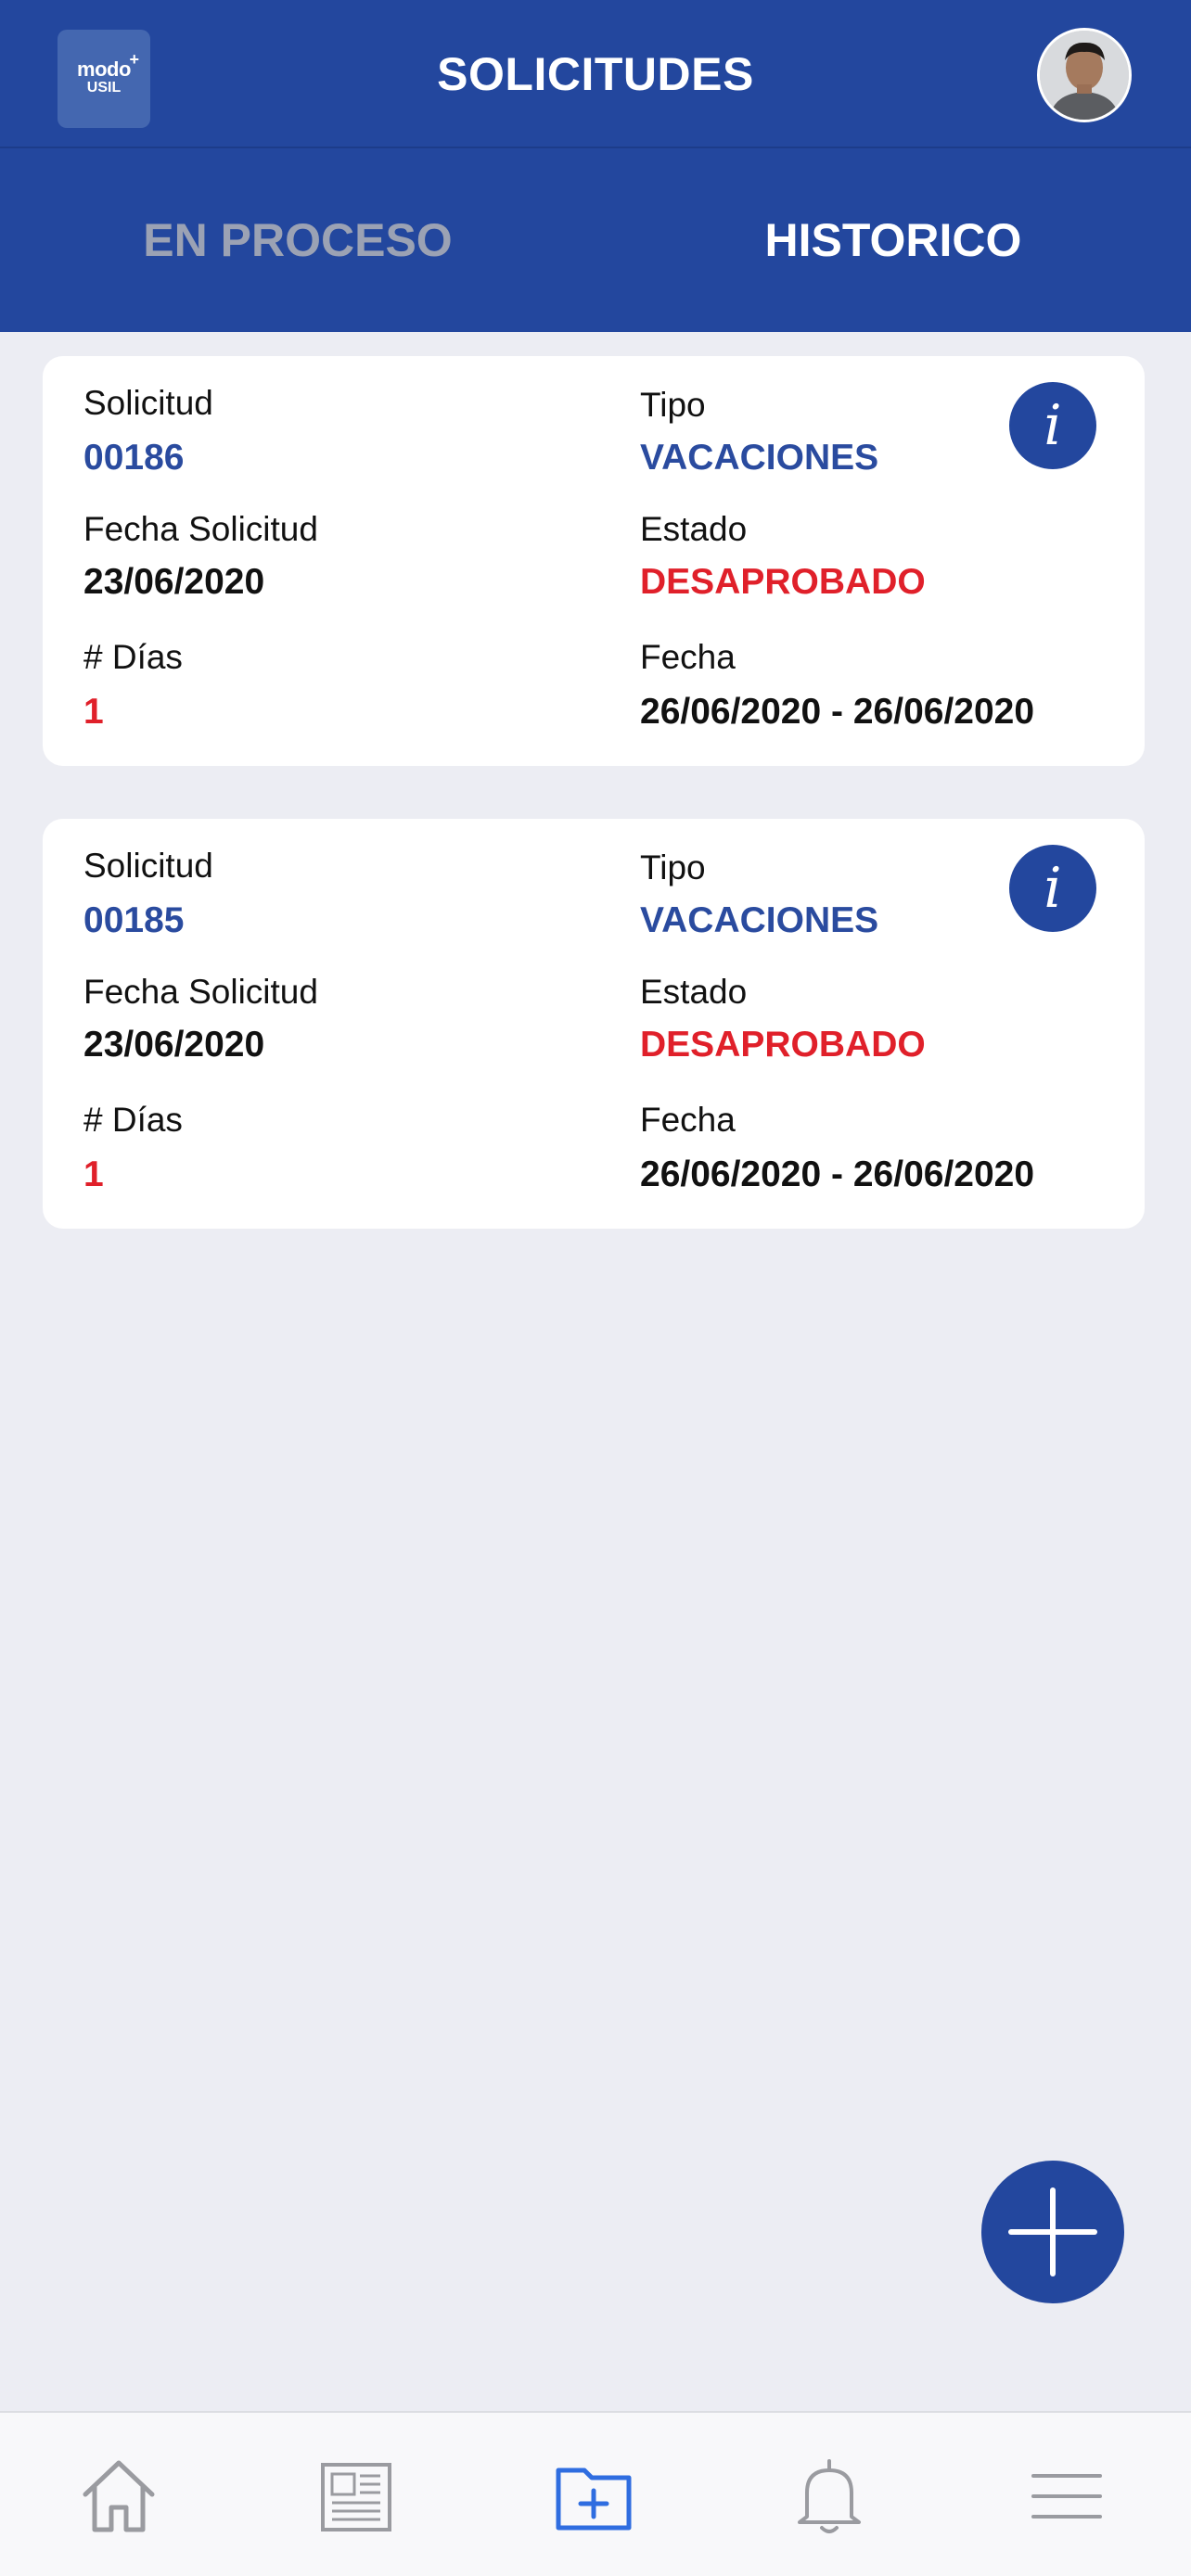 This screenshot has width=1191, height=2576. I want to click on nav-news, so click(356, 2497).